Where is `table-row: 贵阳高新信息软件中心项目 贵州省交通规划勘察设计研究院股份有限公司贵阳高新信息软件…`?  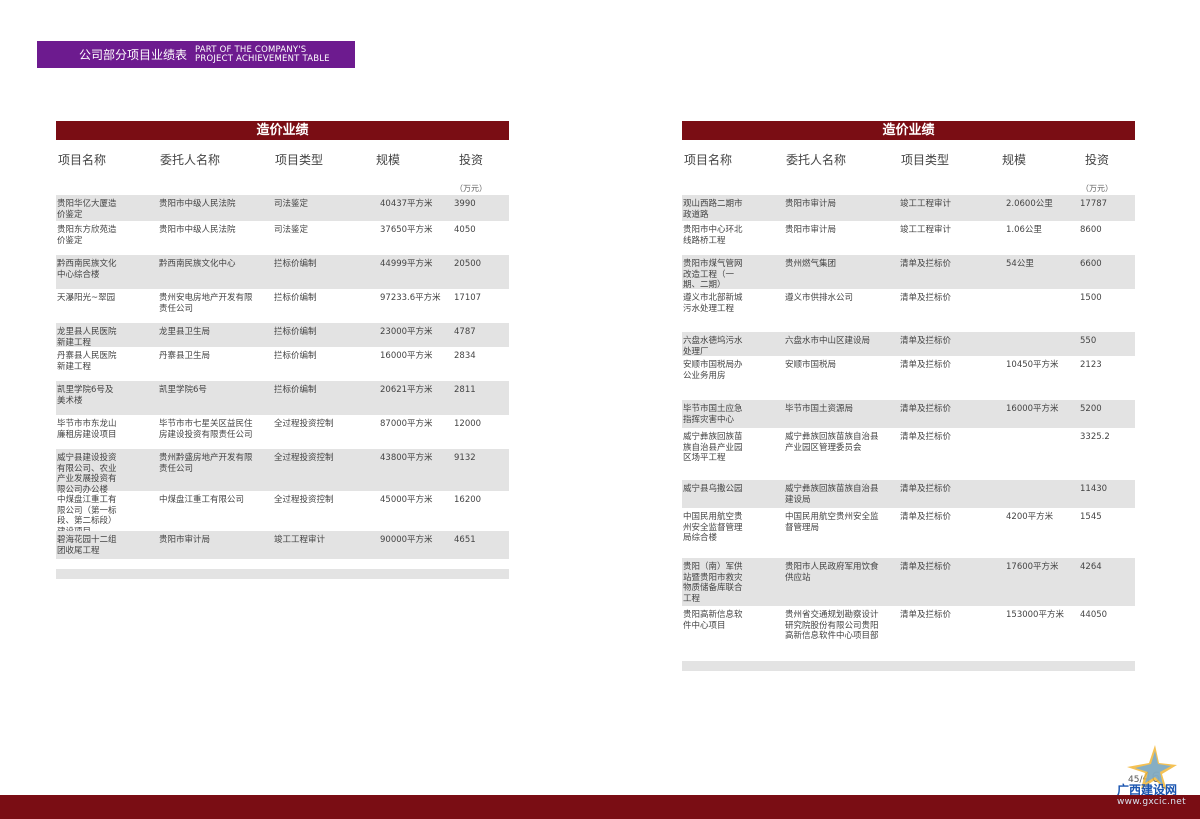
table-row: 贵阳高新信息软件中心项目 贵州省交通规划勘察设计研究院股份有限公司贵阳高新信息软件… is located at coordinates (908, 628).